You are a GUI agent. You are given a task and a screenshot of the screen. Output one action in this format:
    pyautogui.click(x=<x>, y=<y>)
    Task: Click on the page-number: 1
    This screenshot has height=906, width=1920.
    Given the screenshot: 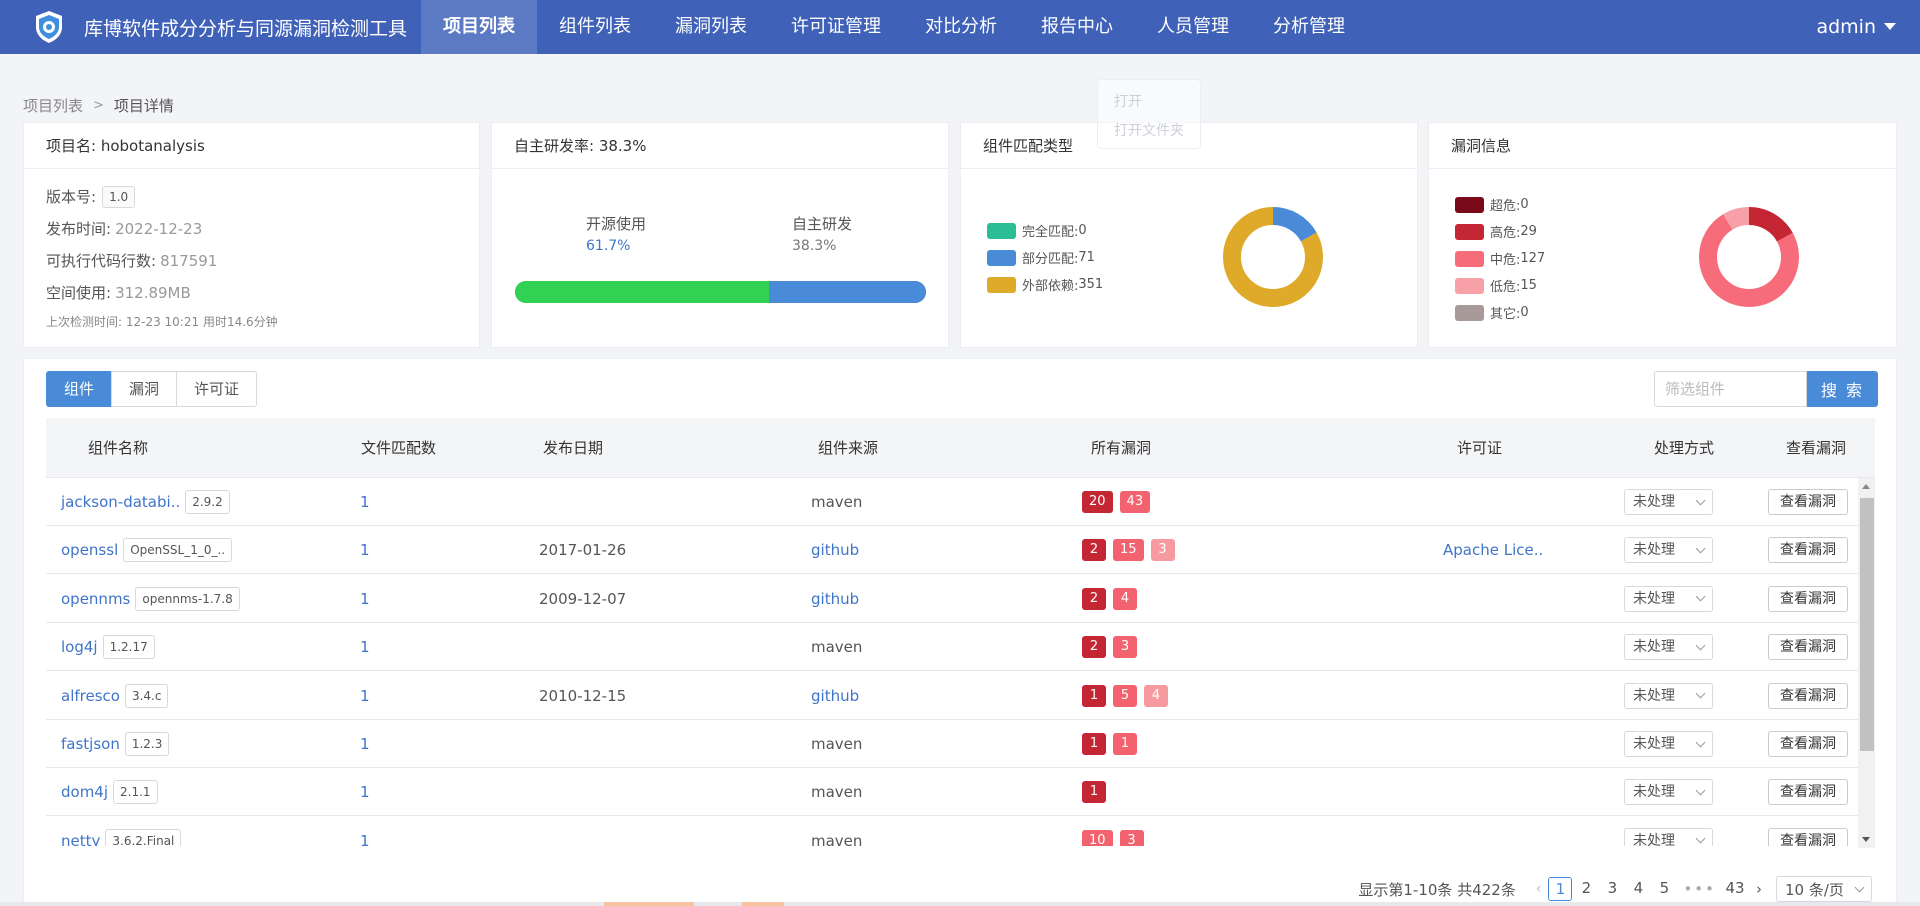 What is the action you would take?
    pyautogui.click(x=1560, y=889)
    